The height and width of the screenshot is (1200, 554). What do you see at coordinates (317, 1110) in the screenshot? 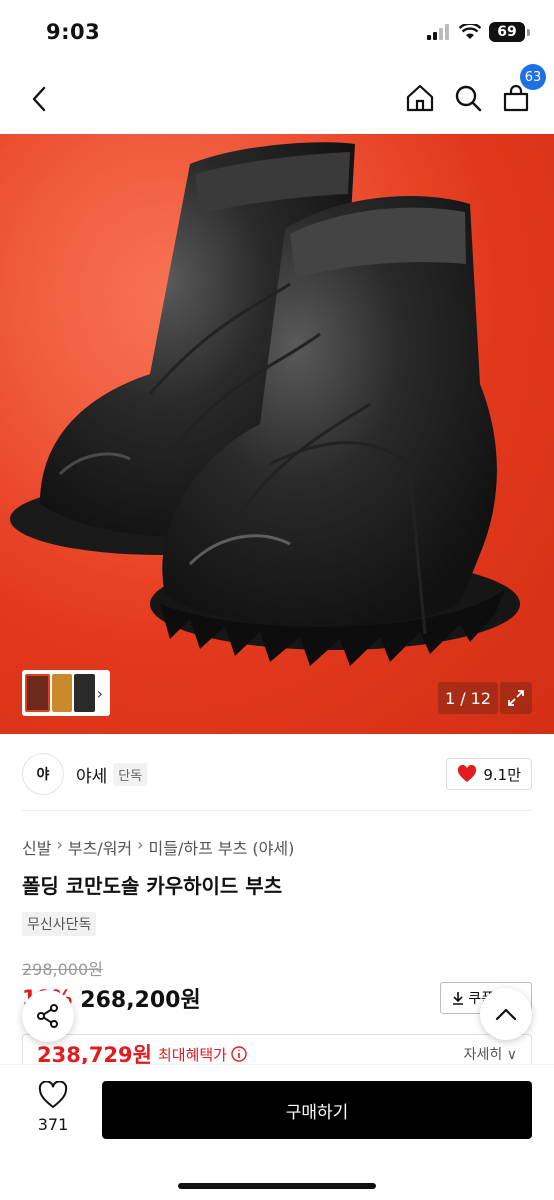
I see `buy-button: 구매하기` at bounding box center [317, 1110].